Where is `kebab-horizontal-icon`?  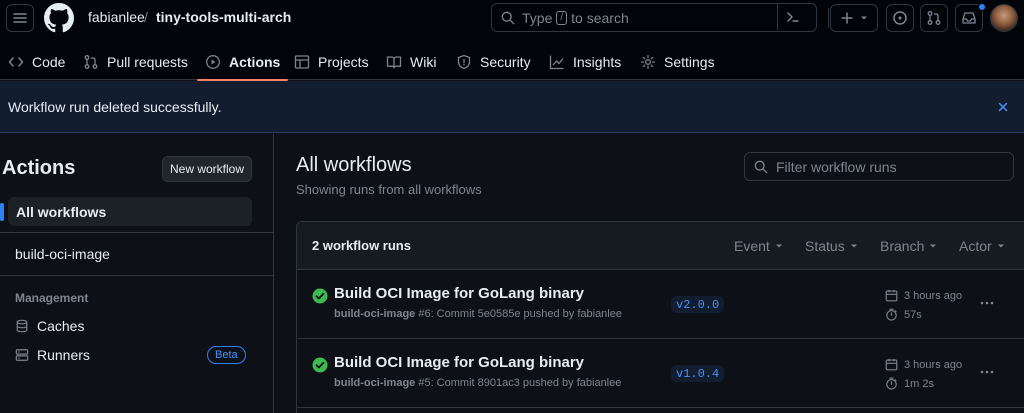
kebab-horizontal-icon is located at coordinates (987, 372).